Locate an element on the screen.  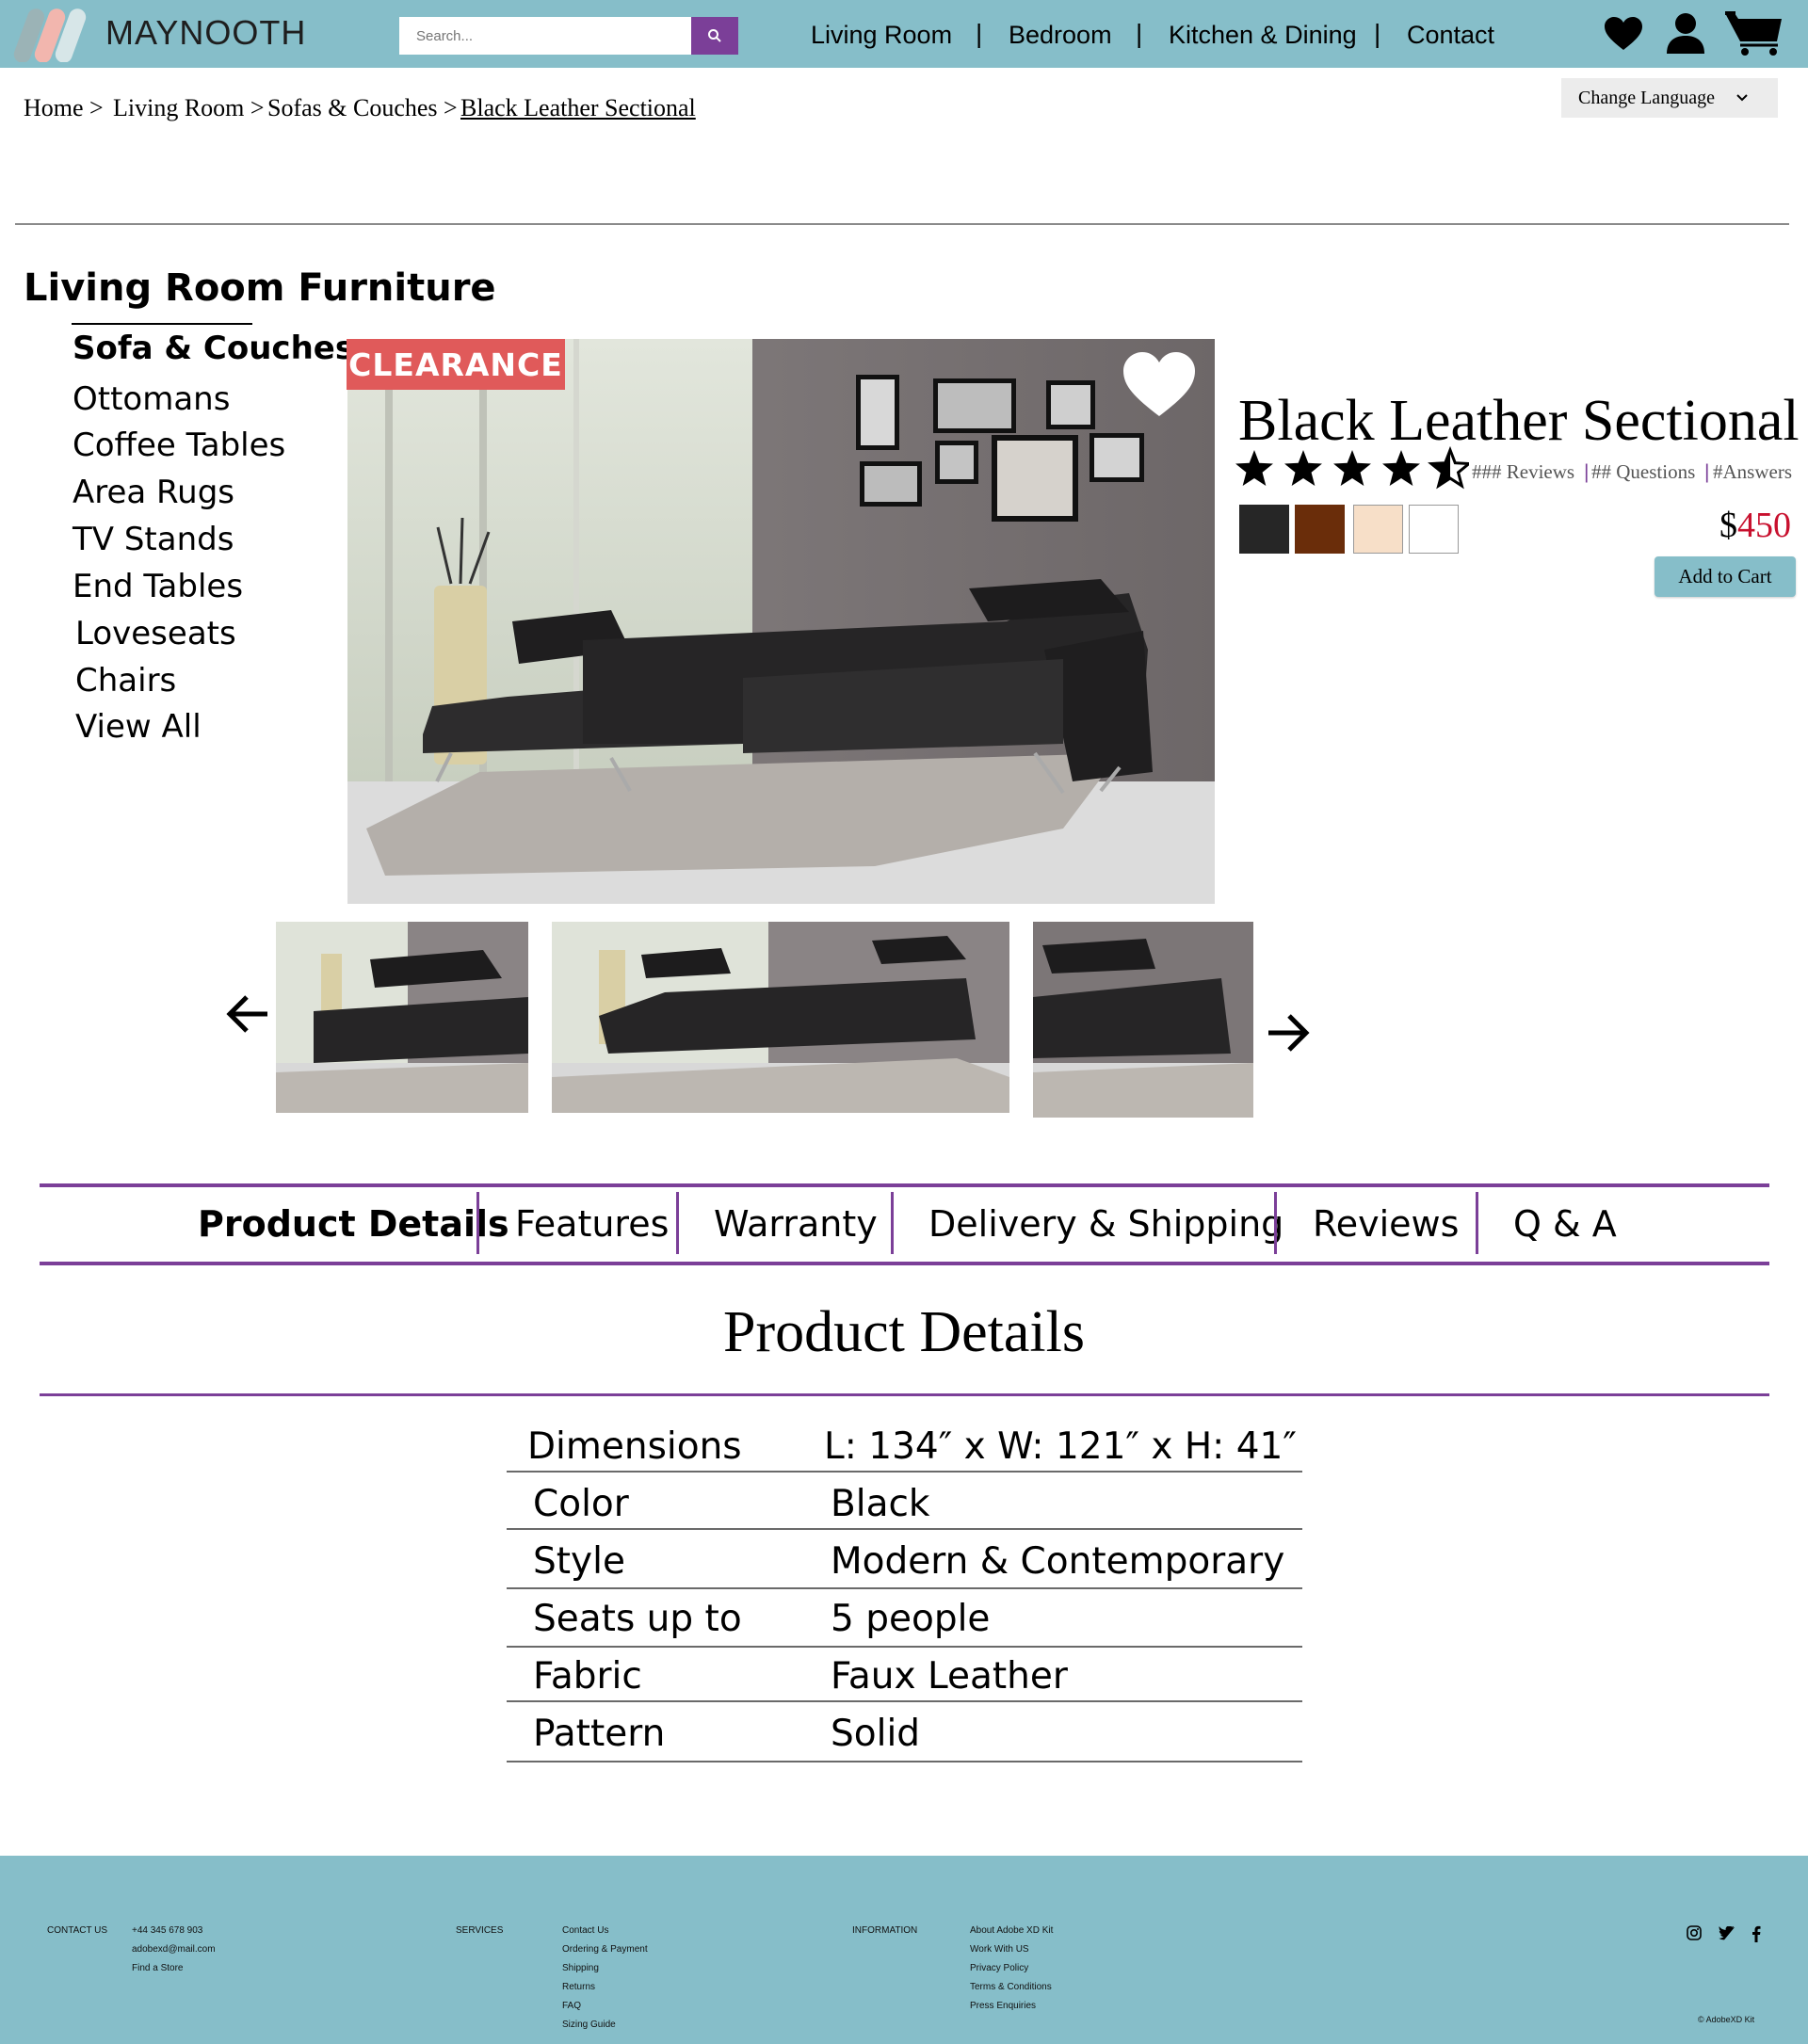
product-title: Black Leather Sectional is located at coordinates (1519, 421).